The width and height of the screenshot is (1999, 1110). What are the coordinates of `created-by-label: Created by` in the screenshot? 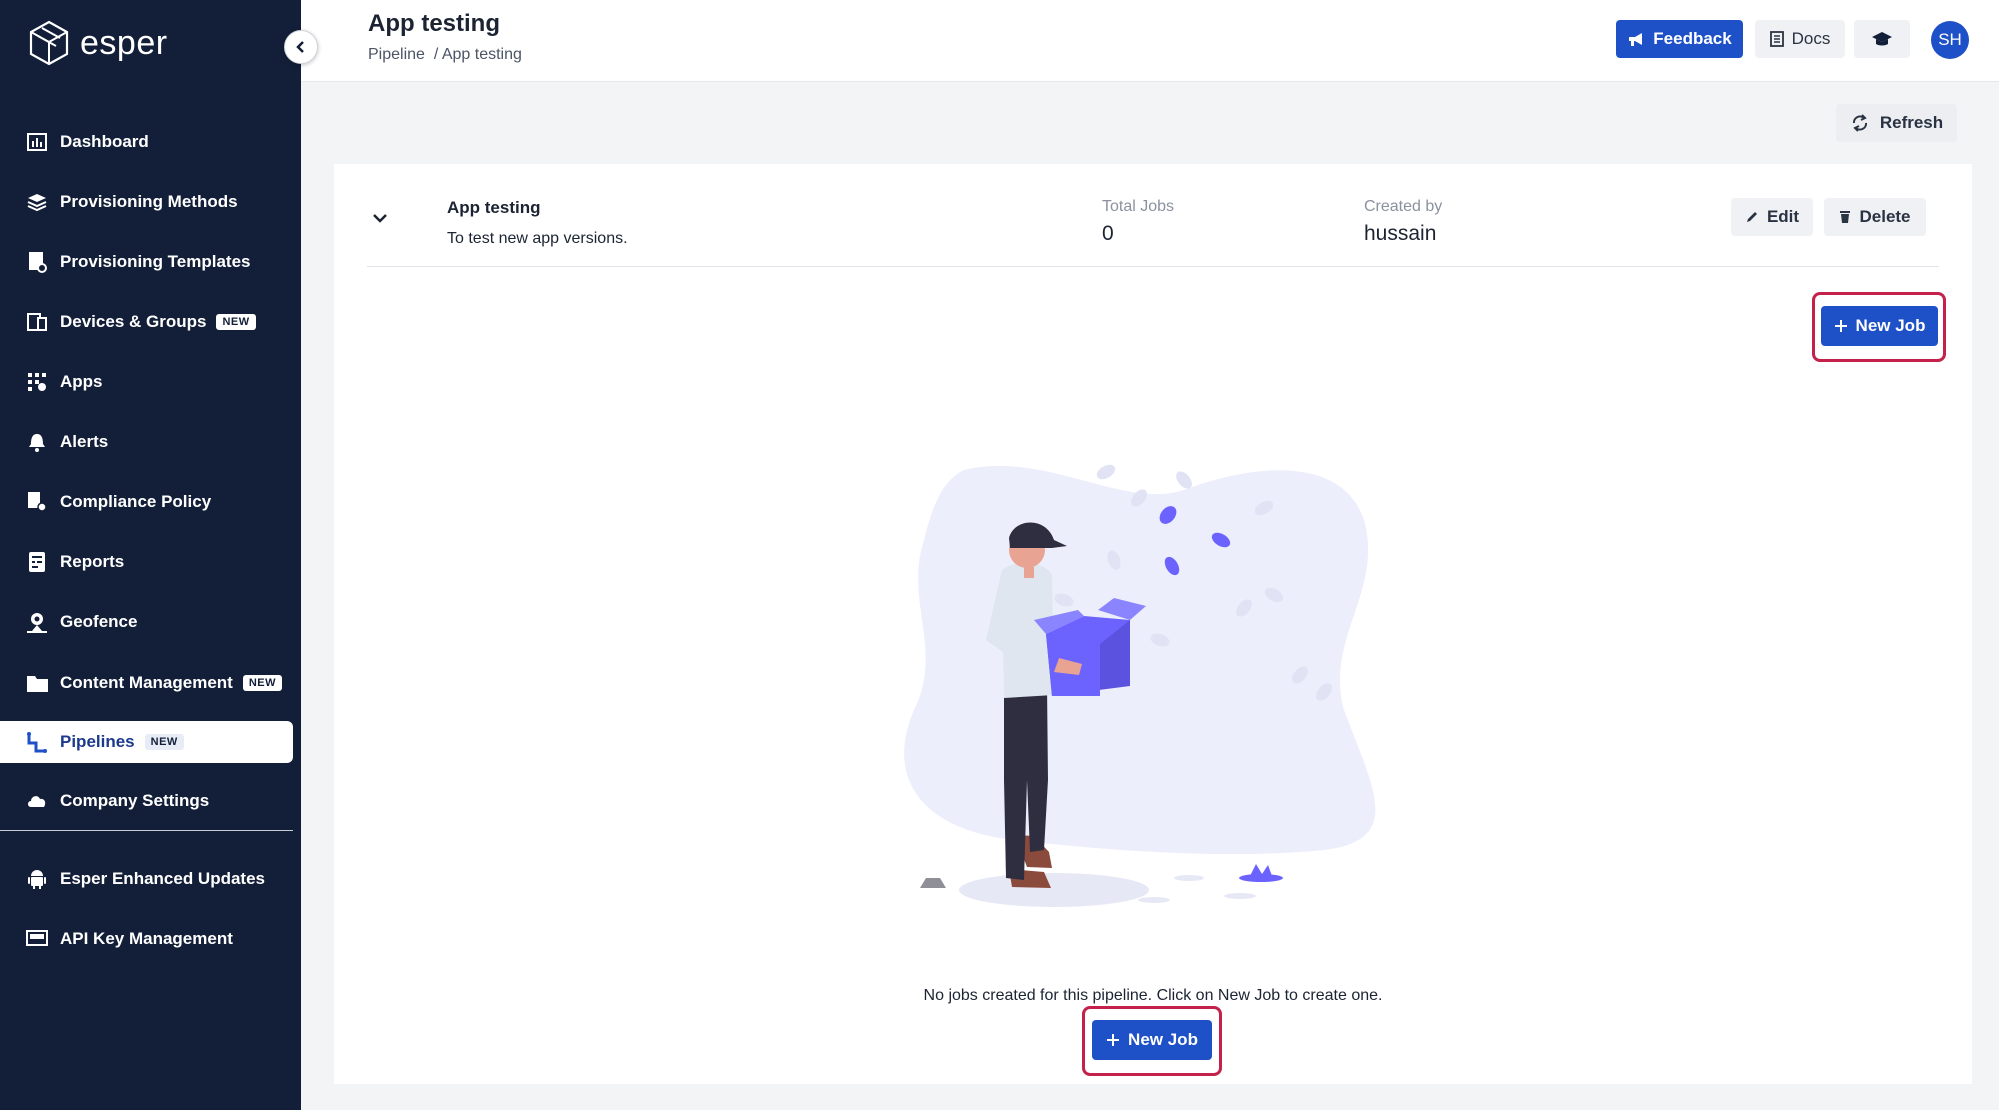 It's located at (1403, 206).